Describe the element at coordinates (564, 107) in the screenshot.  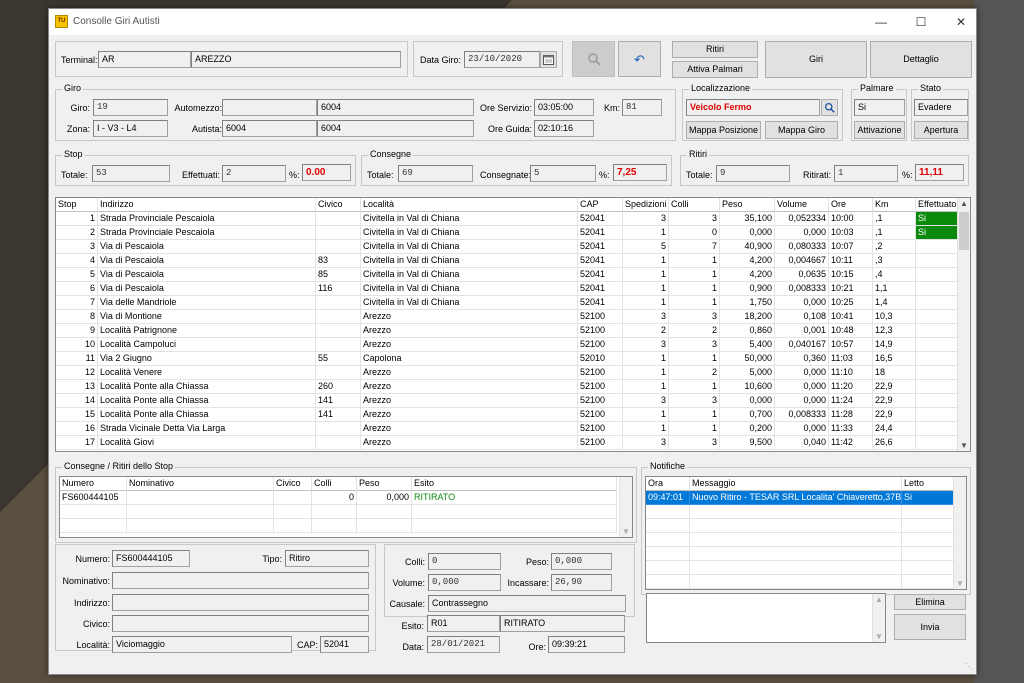
I see `ore-servizio-field: 03:05:00` at that location.